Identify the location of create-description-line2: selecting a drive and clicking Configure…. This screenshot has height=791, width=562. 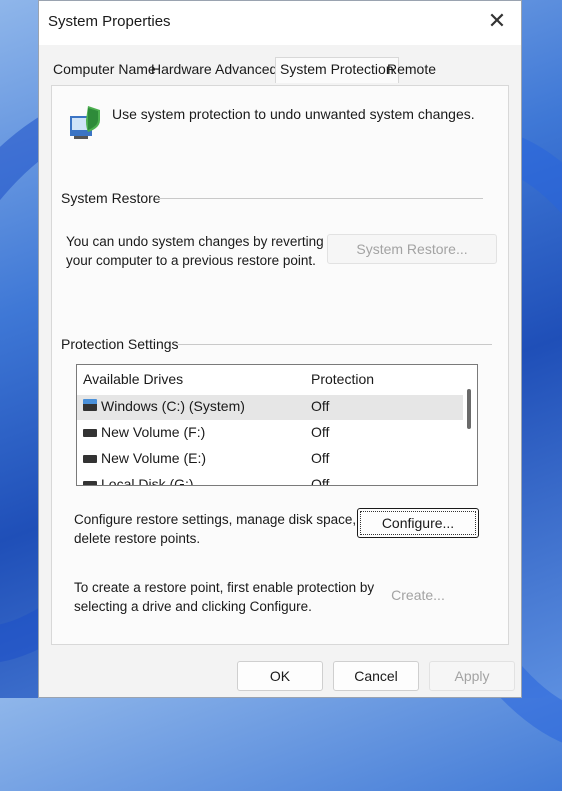
(193, 606).